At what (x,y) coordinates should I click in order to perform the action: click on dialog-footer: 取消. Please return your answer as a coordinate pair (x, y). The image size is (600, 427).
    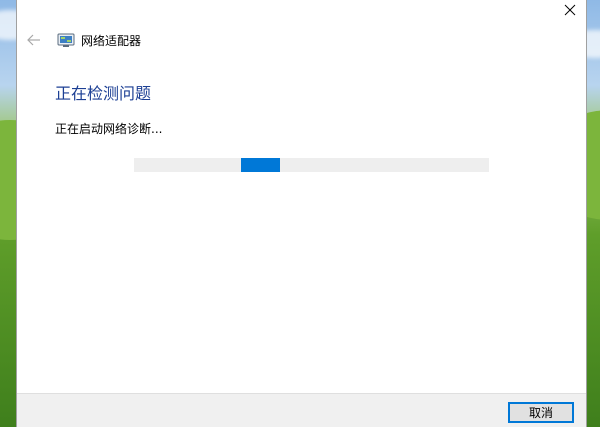
    Looking at the image, I should click on (301, 410).